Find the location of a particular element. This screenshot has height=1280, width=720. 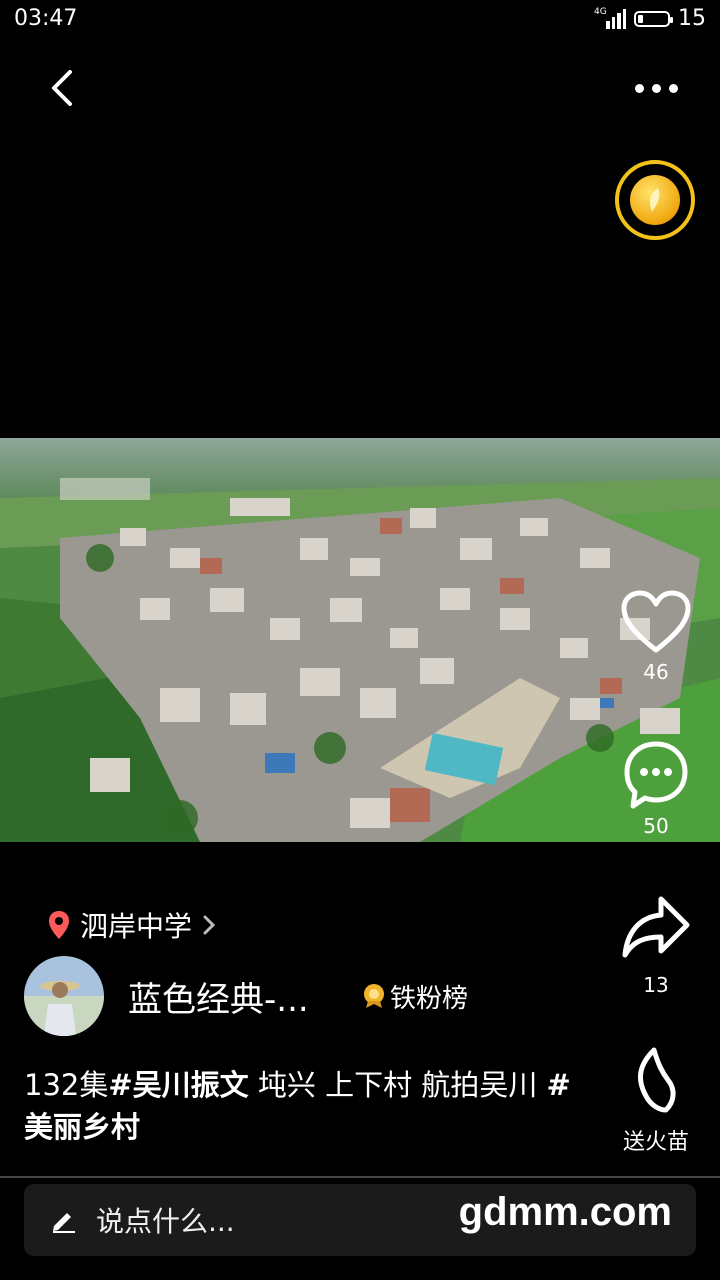

share-arrow-icon is located at coordinates (656, 927).